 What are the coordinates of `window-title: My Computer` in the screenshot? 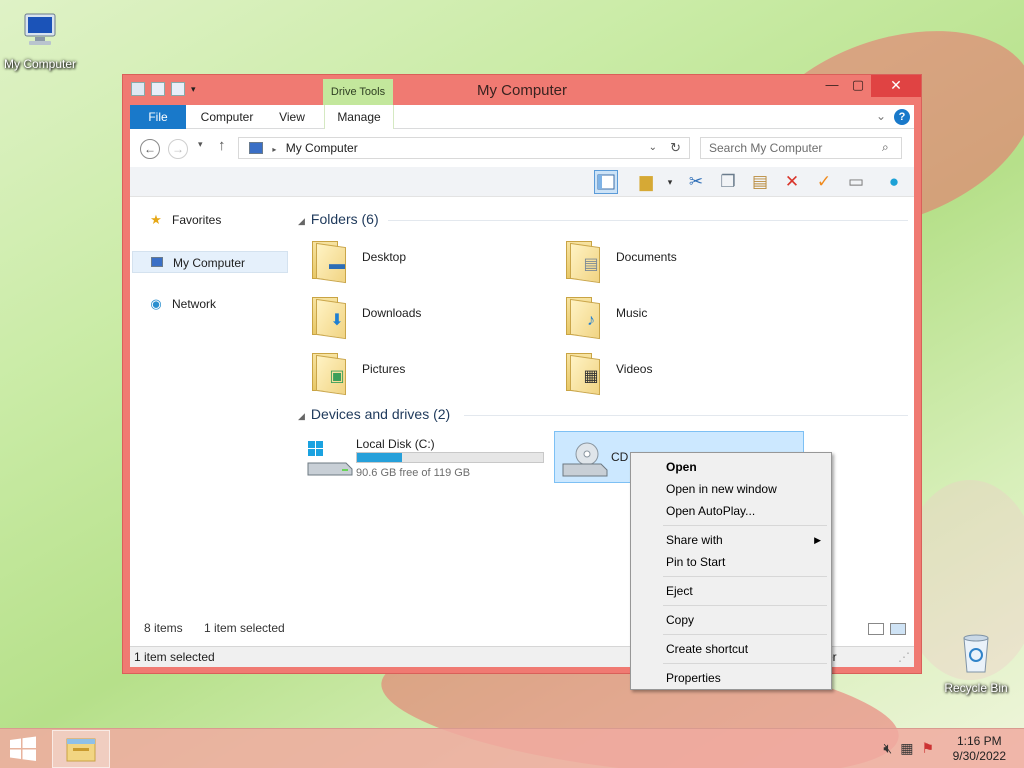 It's located at (522, 90).